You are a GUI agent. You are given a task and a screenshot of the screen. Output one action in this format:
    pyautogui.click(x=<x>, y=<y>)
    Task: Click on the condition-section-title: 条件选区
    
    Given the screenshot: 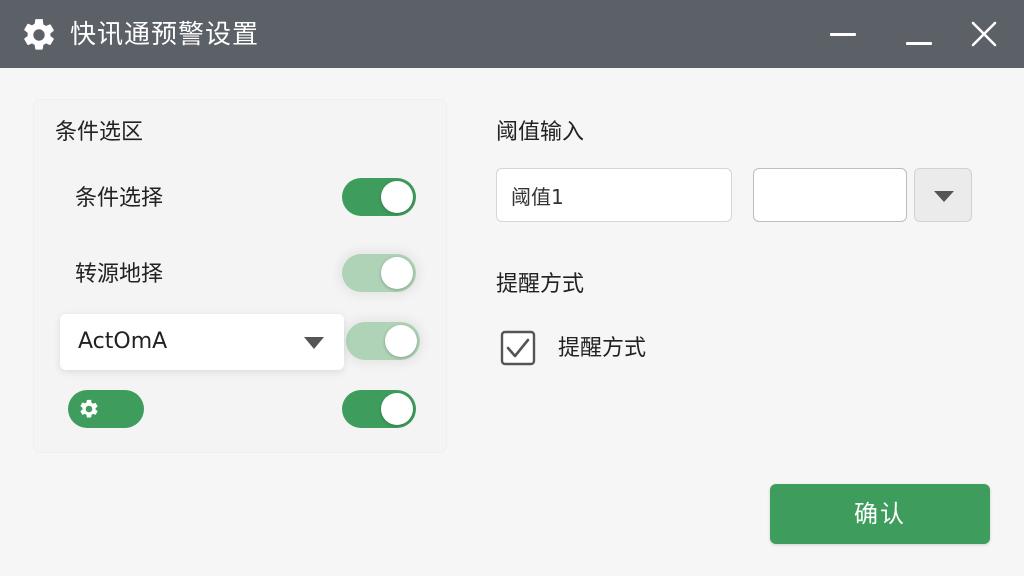 What is the action you would take?
    pyautogui.click(x=99, y=132)
    